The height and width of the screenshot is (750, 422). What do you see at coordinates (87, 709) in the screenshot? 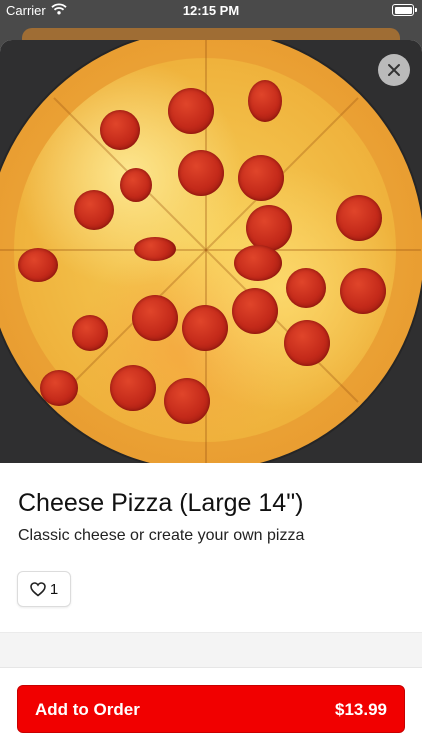
I see `add-to-order-label: Add to Order` at bounding box center [87, 709].